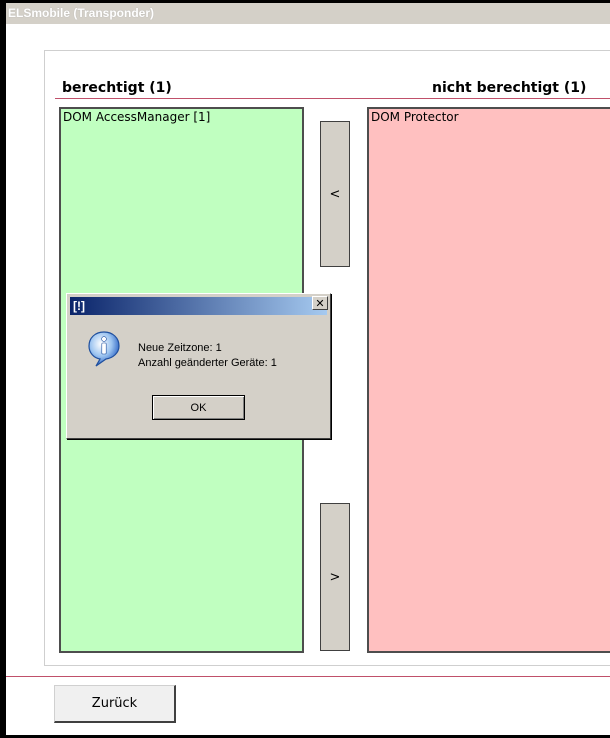  What do you see at coordinates (335, 577) in the screenshot?
I see `move-to-unauthorized-button: >` at bounding box center [335, 577].